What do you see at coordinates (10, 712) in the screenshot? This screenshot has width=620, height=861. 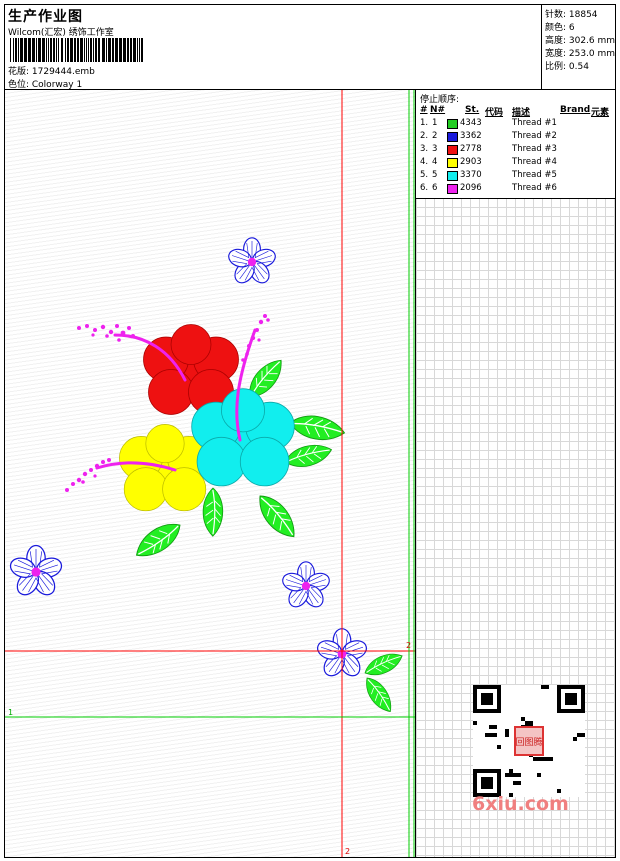 I see `green-guide-label: 1` at bounding box center [10, 712].